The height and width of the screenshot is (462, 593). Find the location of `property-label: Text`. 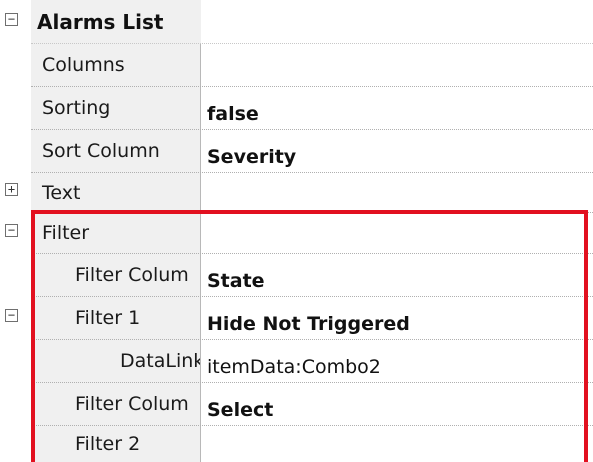

property-label: Text is located at coordinates (61, 192).